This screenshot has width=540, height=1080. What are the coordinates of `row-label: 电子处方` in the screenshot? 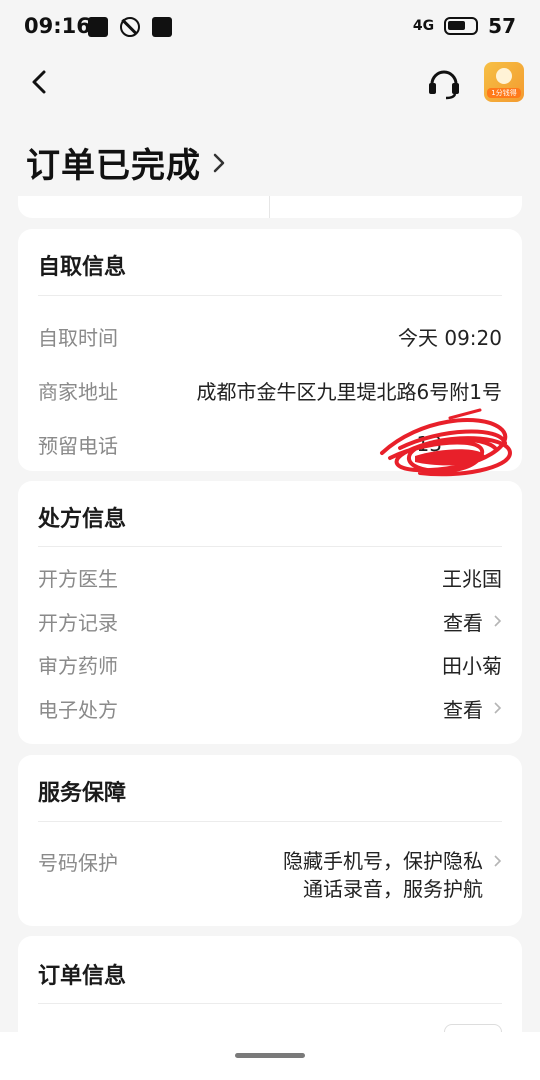 It's located at (78, 709).